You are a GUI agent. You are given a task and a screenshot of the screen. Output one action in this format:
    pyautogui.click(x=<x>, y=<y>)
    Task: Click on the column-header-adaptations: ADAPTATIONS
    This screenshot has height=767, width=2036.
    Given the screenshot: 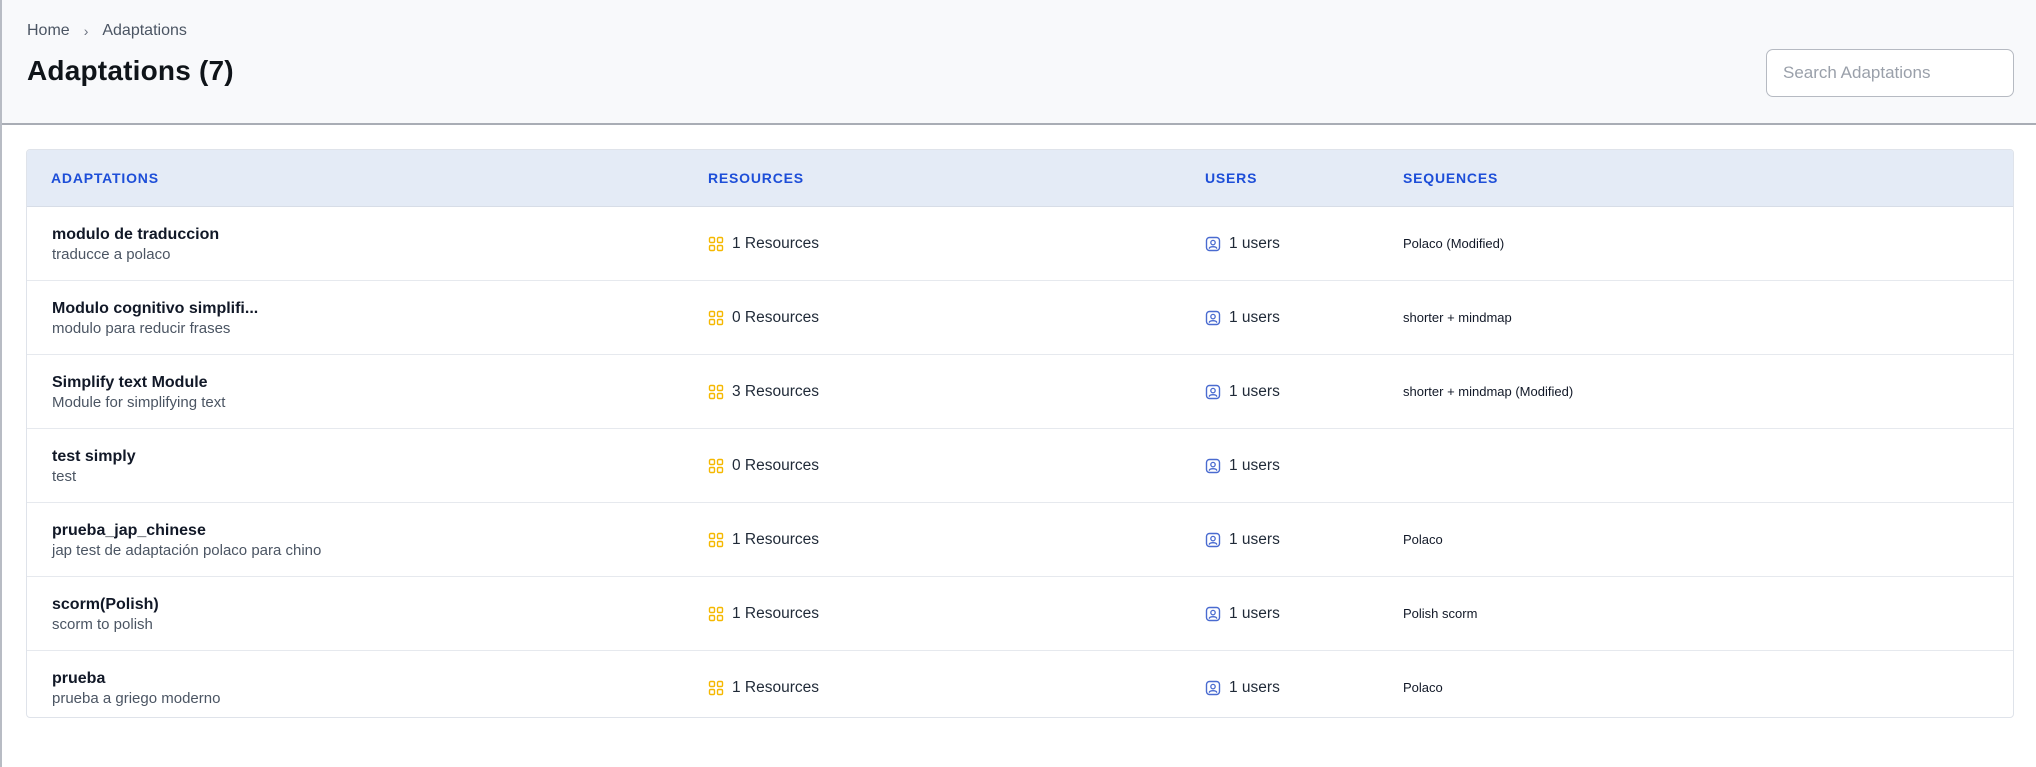 What is the action you would take?
    pyautogui.click(x=105, y=178)
    